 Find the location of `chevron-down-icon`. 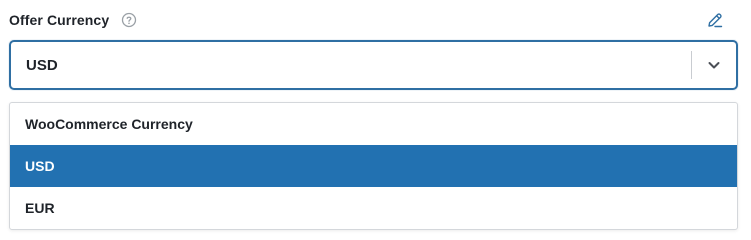

chevron-down-icon is located at coordinates (714, 65).